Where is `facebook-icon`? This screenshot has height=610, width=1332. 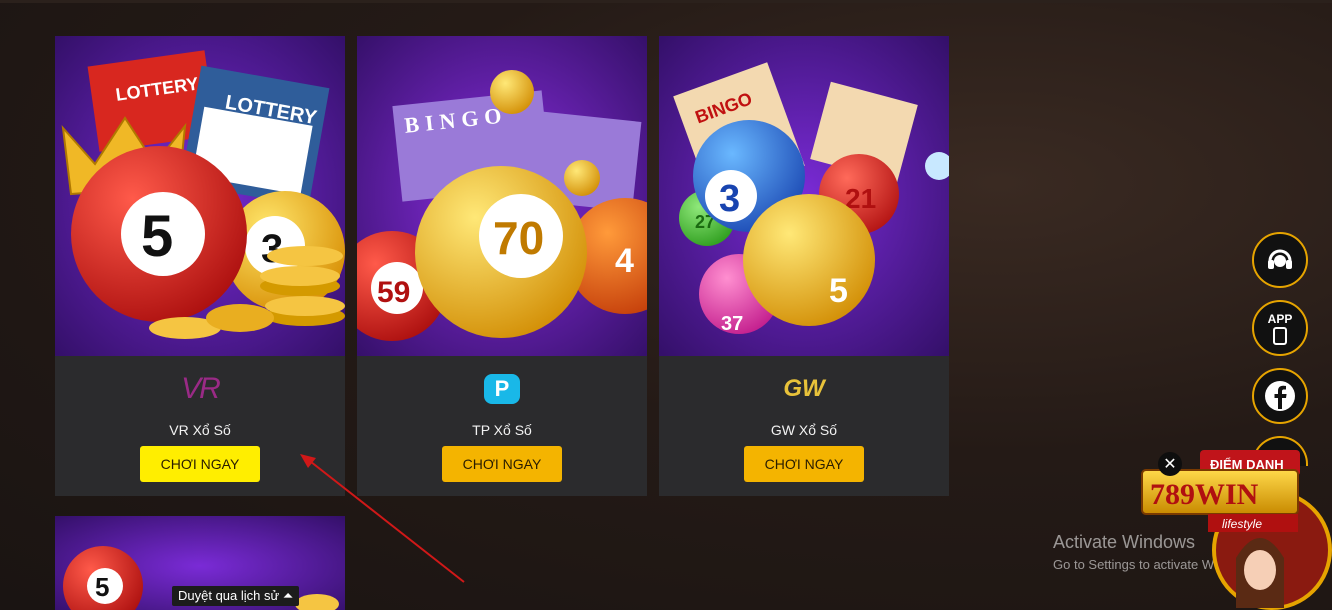
facebook-icon is located at coordinates (1280, 396).